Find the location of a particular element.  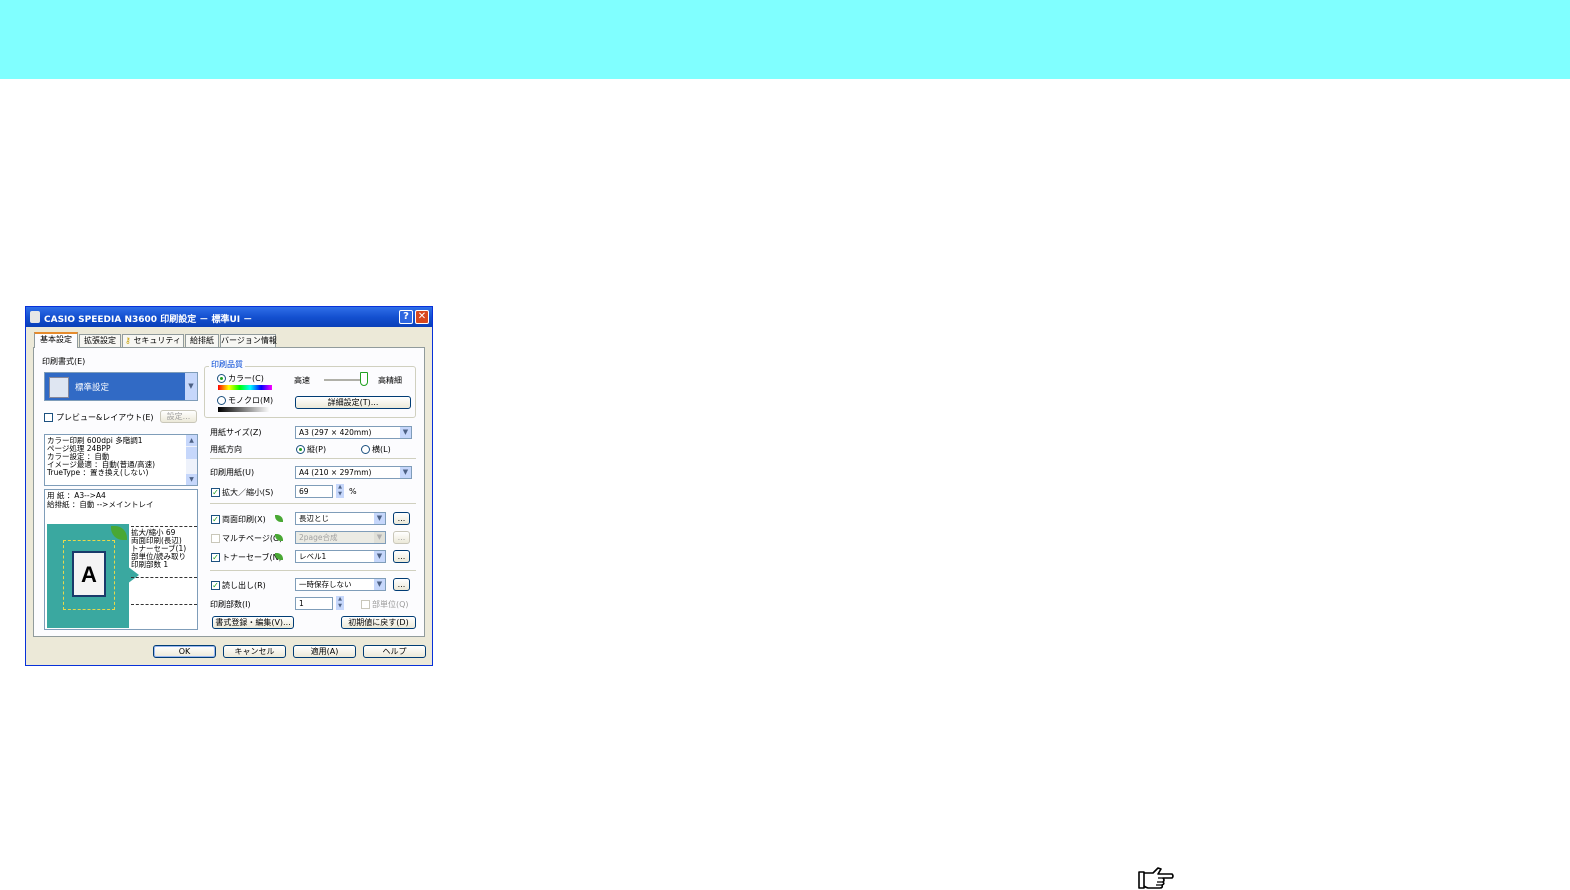

summary-line: TrueType ：置き換え(しない) is located at coordinates (98, 472).